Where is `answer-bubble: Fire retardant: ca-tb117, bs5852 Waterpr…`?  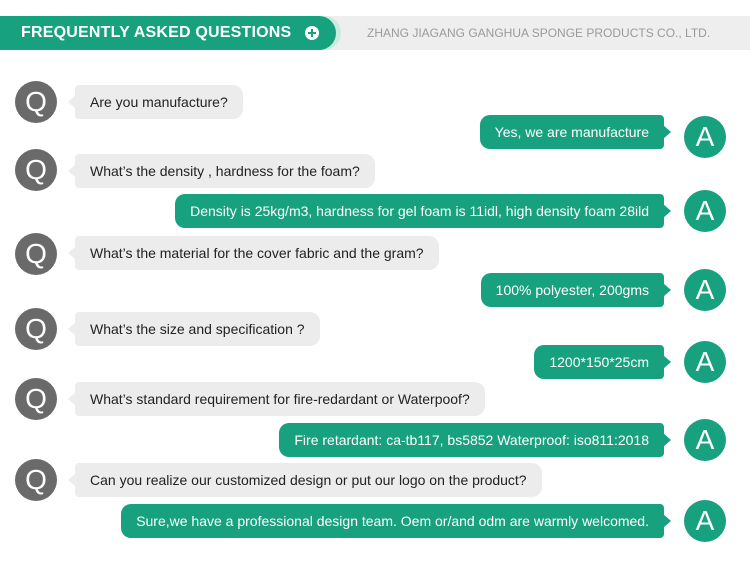 answer-bubble: Fire retardant: ca-tb117, bs5852 Waterpr… is located at coordinates (475, 440).